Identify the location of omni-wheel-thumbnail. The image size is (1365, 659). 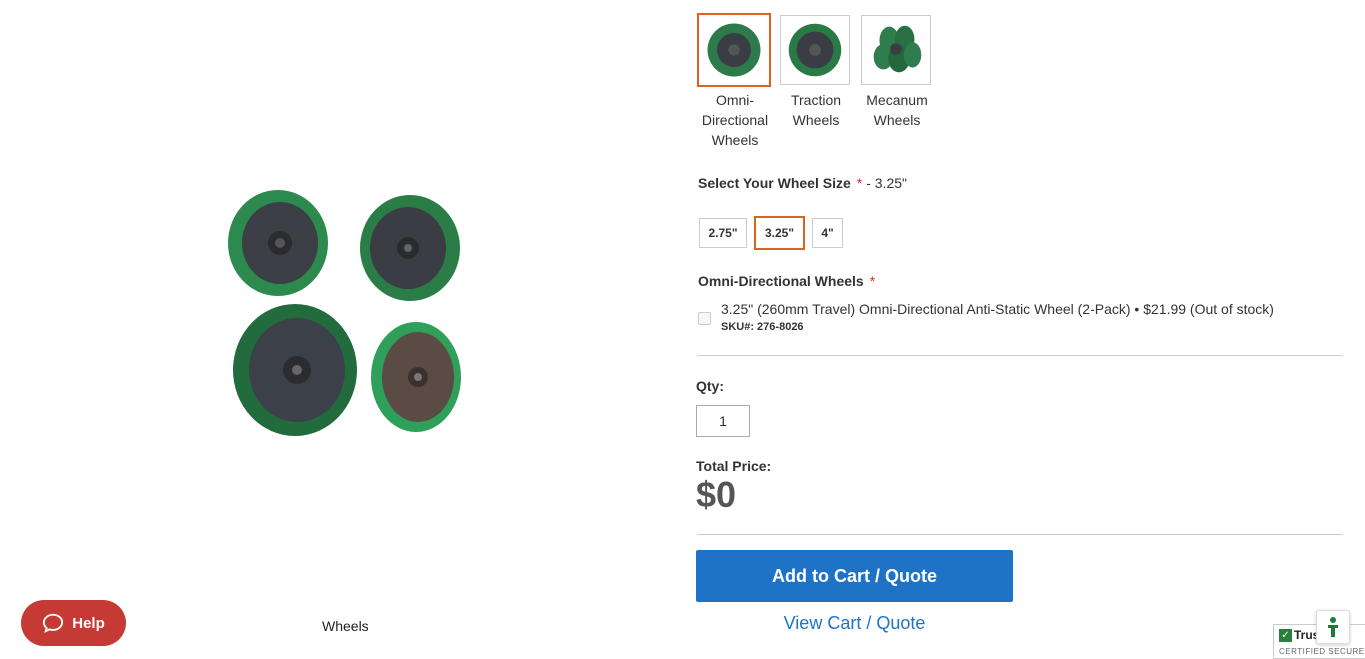
(734, 50).